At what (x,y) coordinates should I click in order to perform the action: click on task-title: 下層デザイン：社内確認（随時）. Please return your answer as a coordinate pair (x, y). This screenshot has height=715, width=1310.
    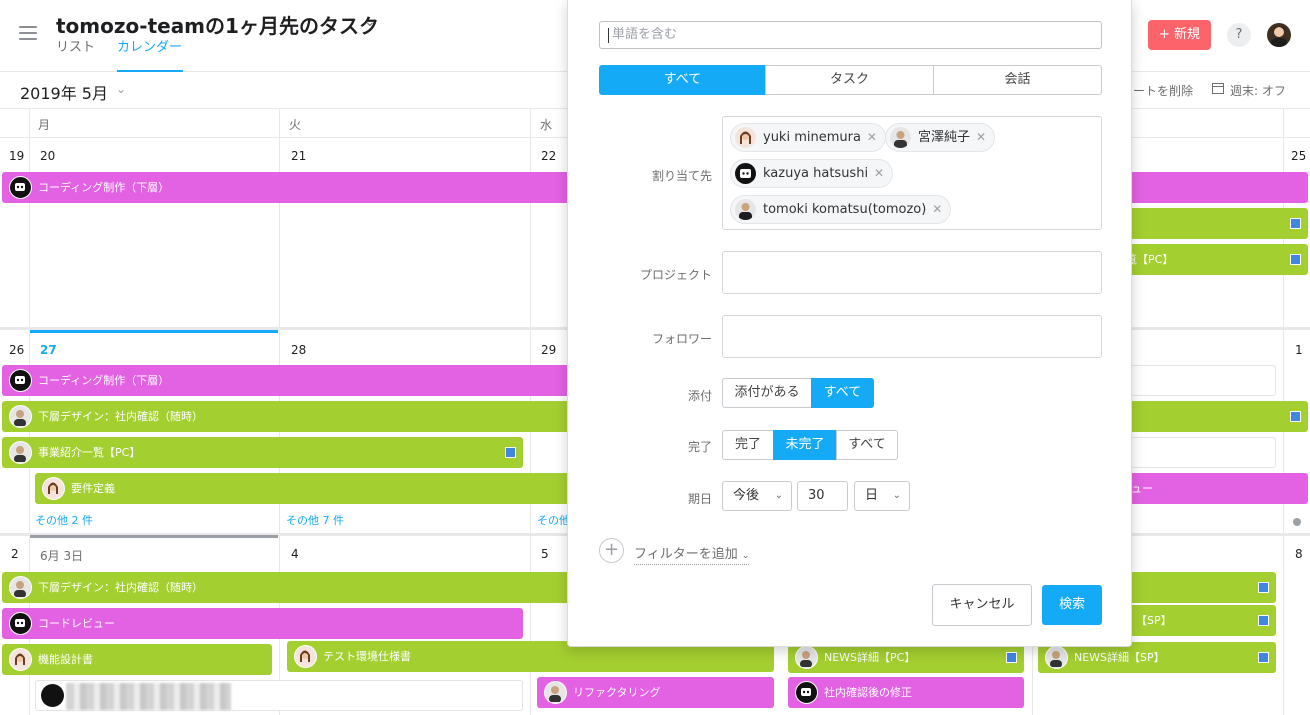
    Looking at the image, I should click on (120, 587).